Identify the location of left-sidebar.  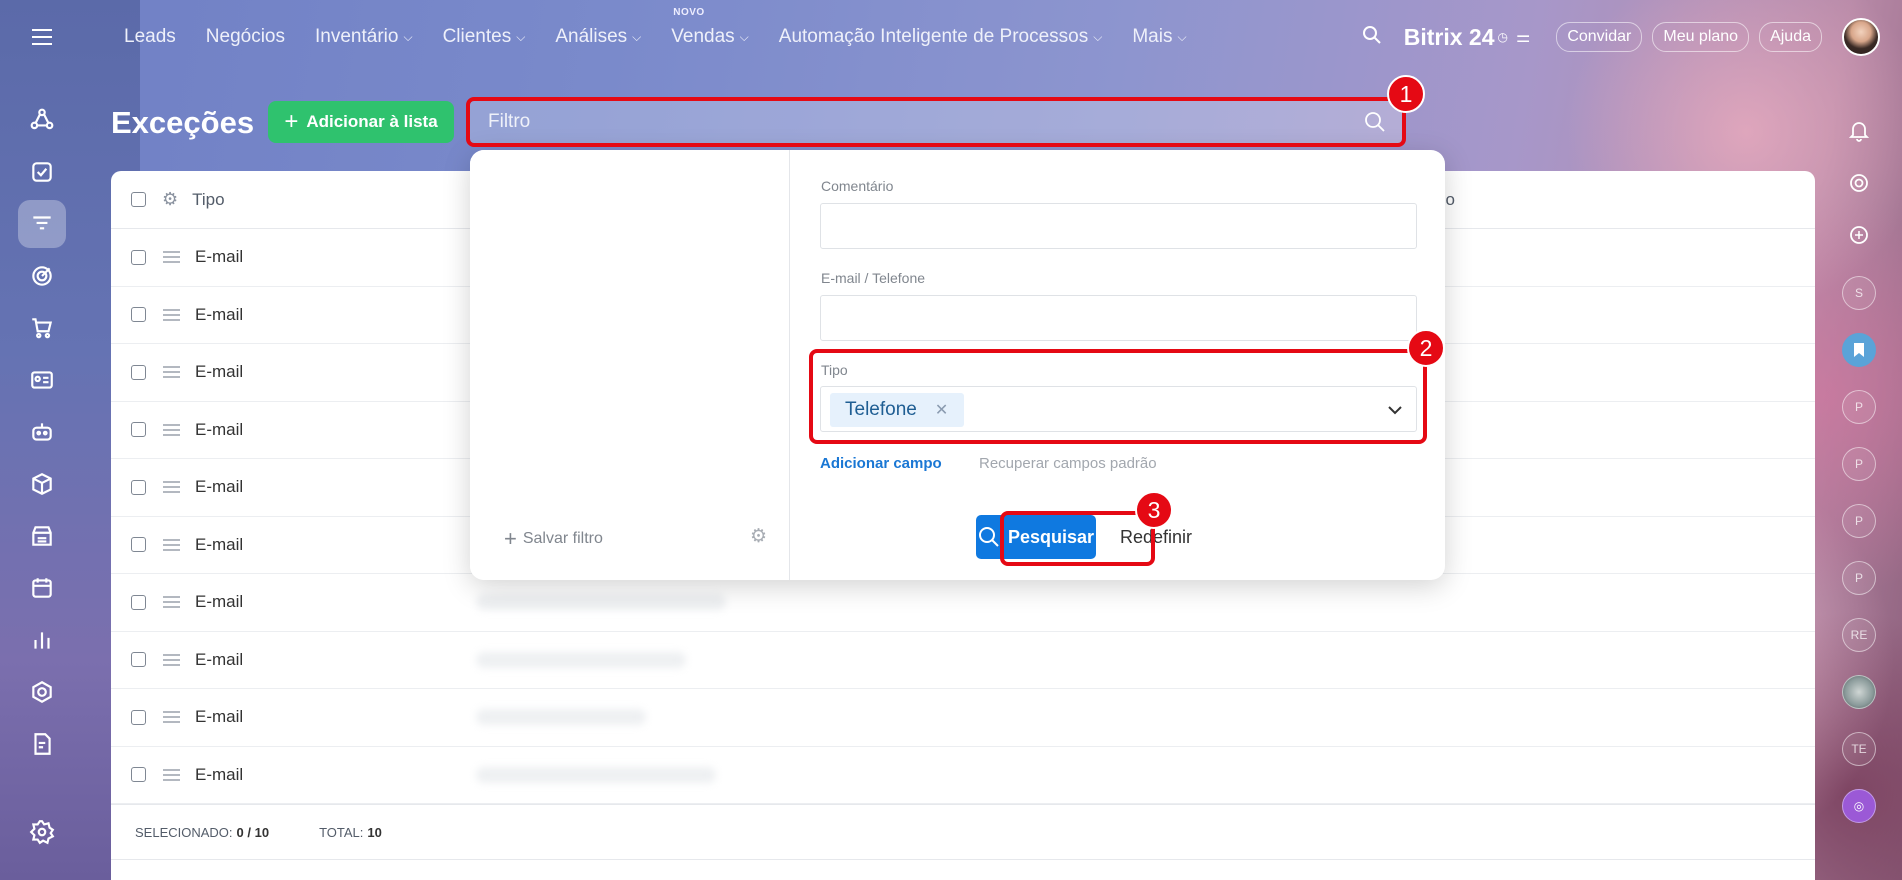
(42, 440).